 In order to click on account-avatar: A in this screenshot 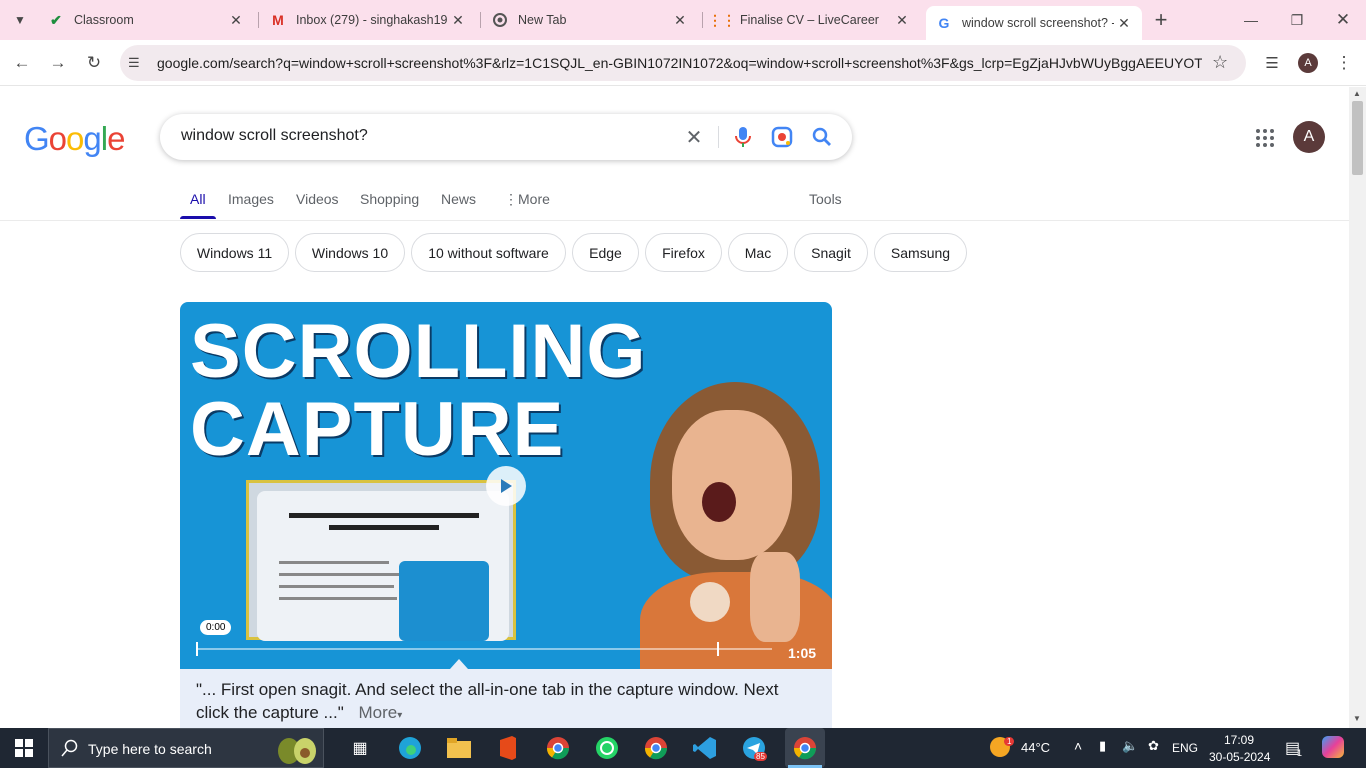, I will do `click(1309, 137)`.